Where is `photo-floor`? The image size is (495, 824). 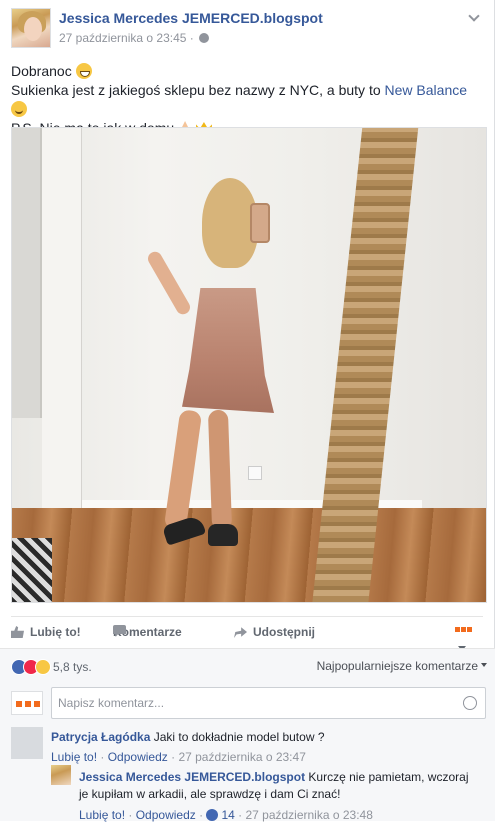 photo-floor is located at coordinates (249, 555).